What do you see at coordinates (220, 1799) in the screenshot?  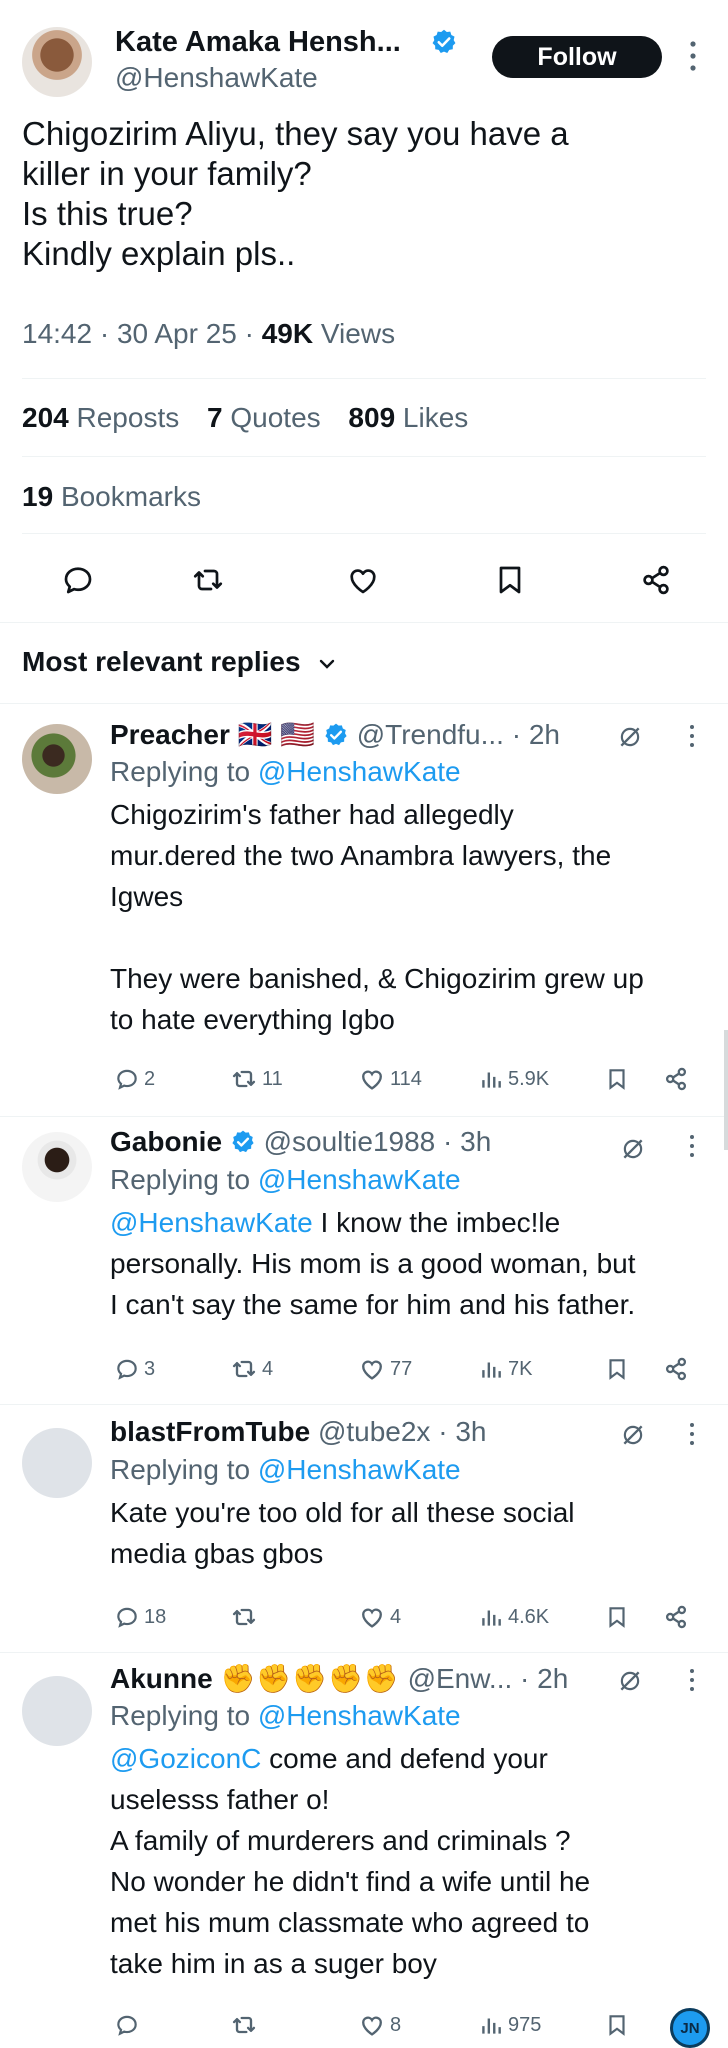 I see `reply-text-line: uselesss father o!` at bounding box center [220, 1799].